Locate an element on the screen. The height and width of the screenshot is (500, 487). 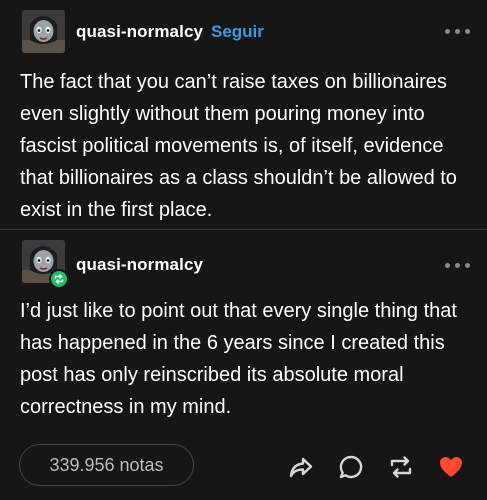
post-author: quasi-normalcy is located at coordinates (139, 32).